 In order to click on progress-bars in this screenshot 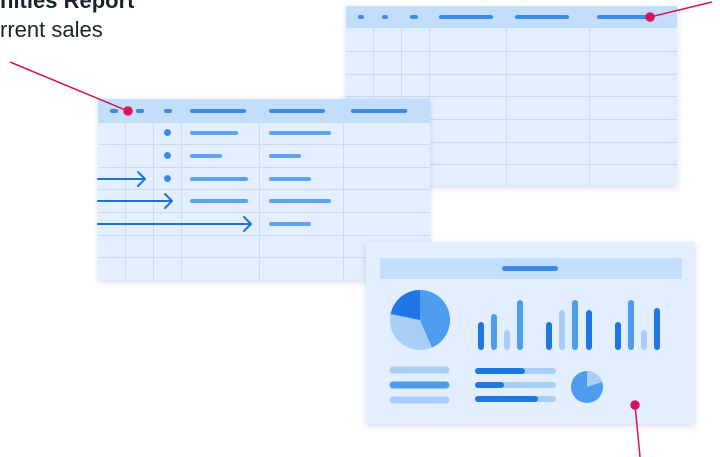, I will do `click(515, 385)`.